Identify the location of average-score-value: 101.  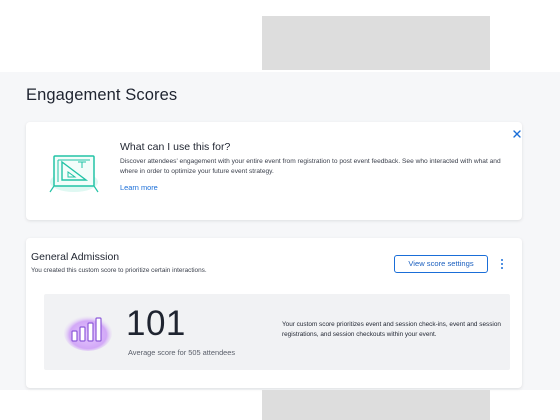
(156, 323).